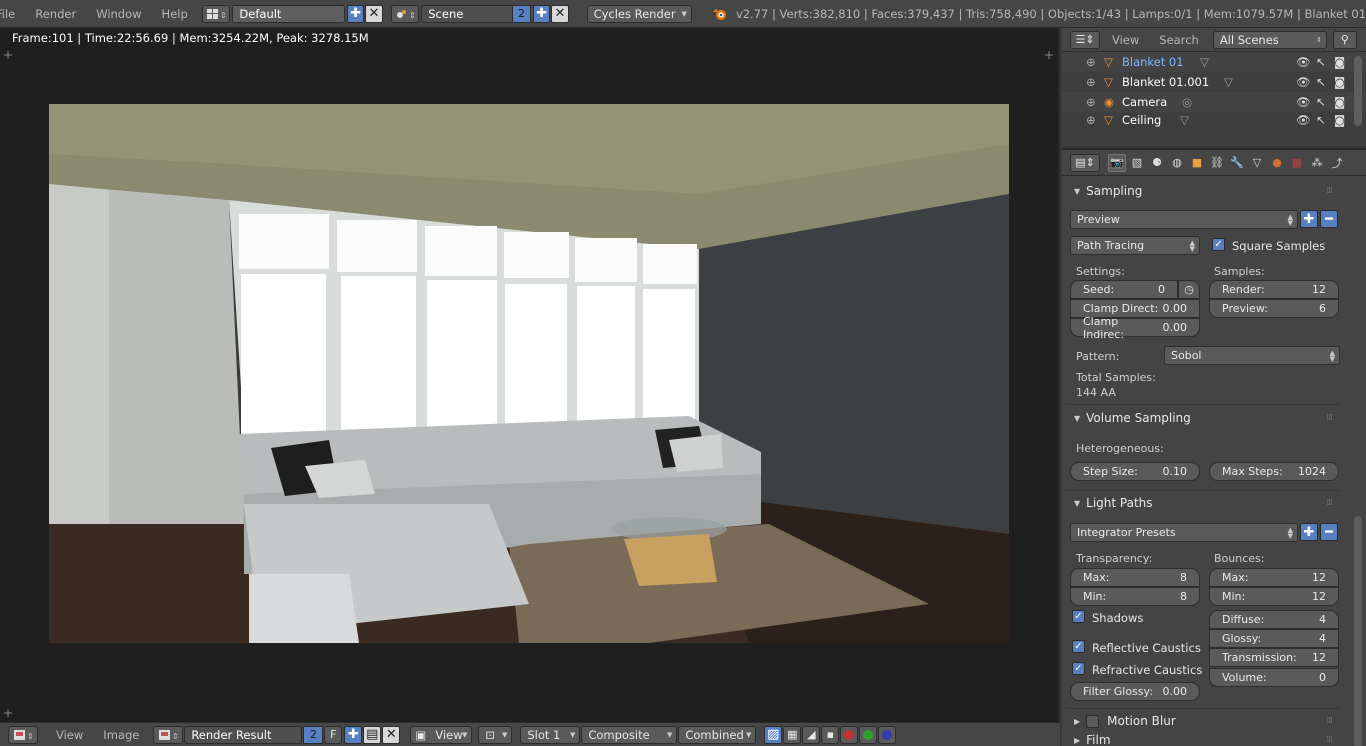  Describe the element at coordinates (372, 734) in the screenshot. I see `open-image-button: ▤` at that location.